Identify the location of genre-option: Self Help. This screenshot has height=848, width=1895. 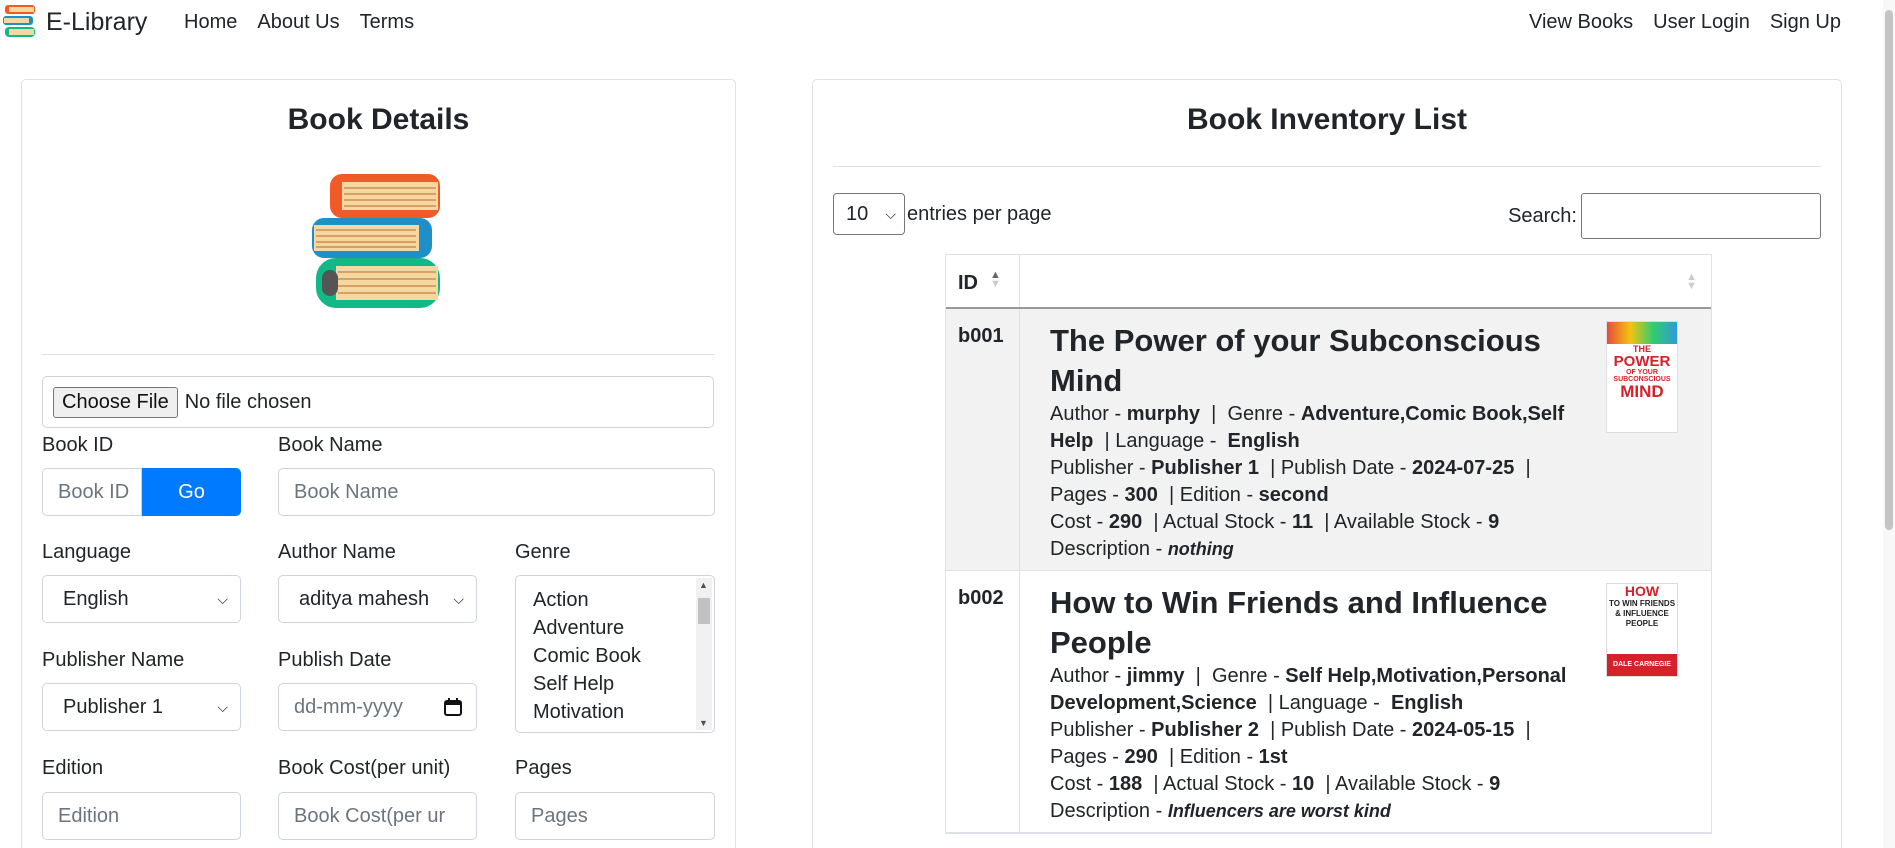
(615, 684).